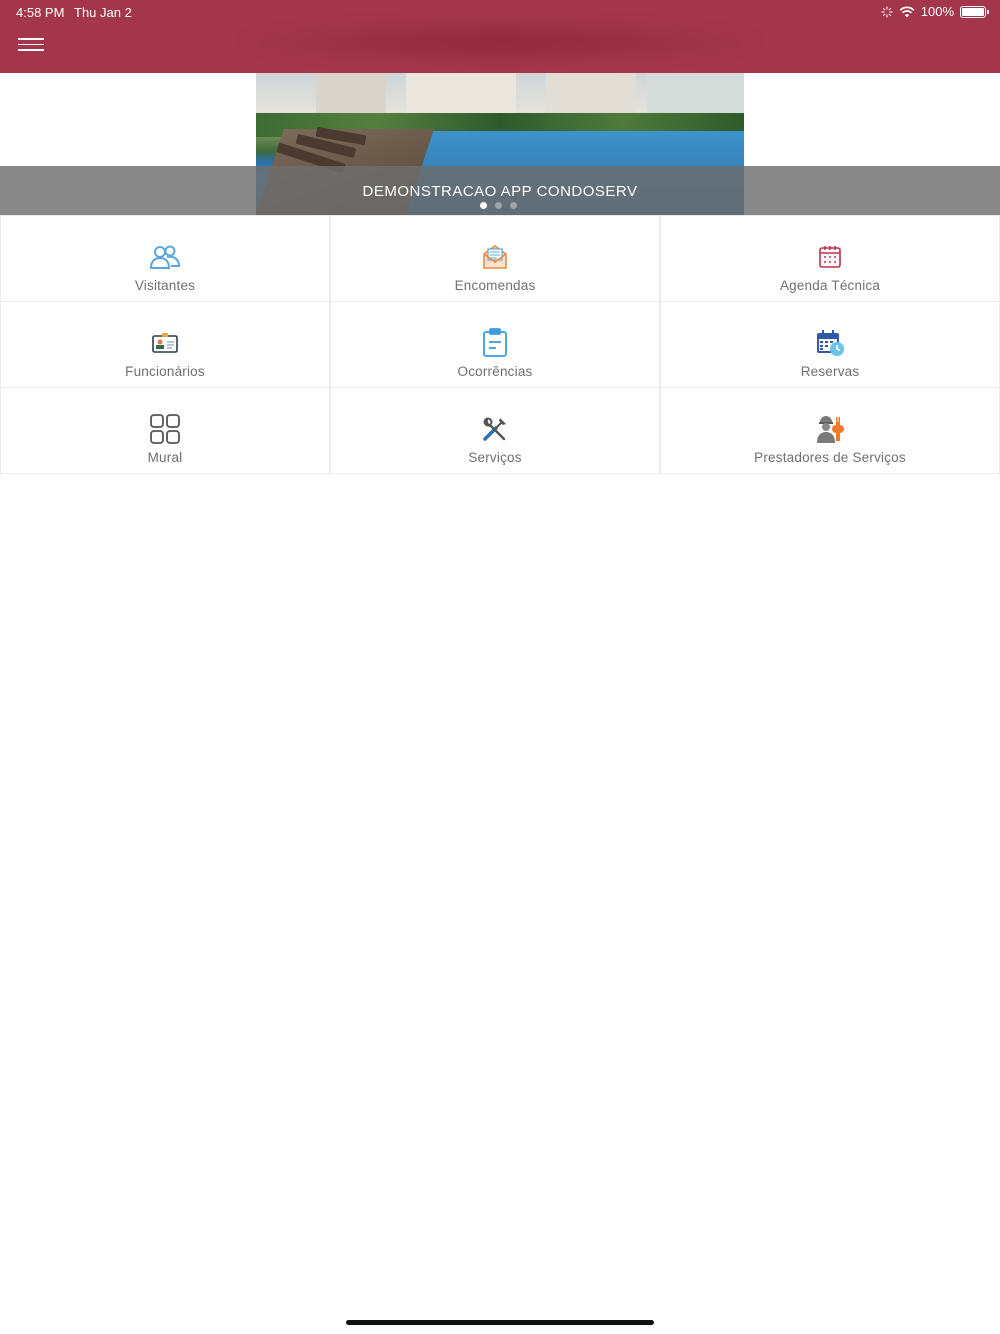  I want to click on visitors-icon, so click(165, 257).